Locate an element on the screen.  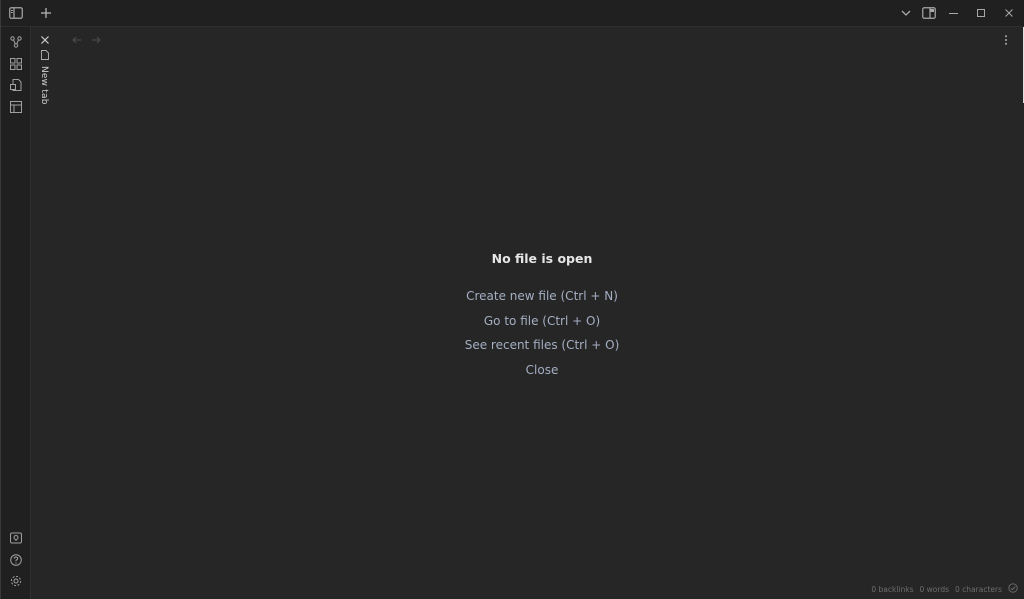
status-bar: 0 backlinks 0 words 0 characters is located at coordinates (944, 589).